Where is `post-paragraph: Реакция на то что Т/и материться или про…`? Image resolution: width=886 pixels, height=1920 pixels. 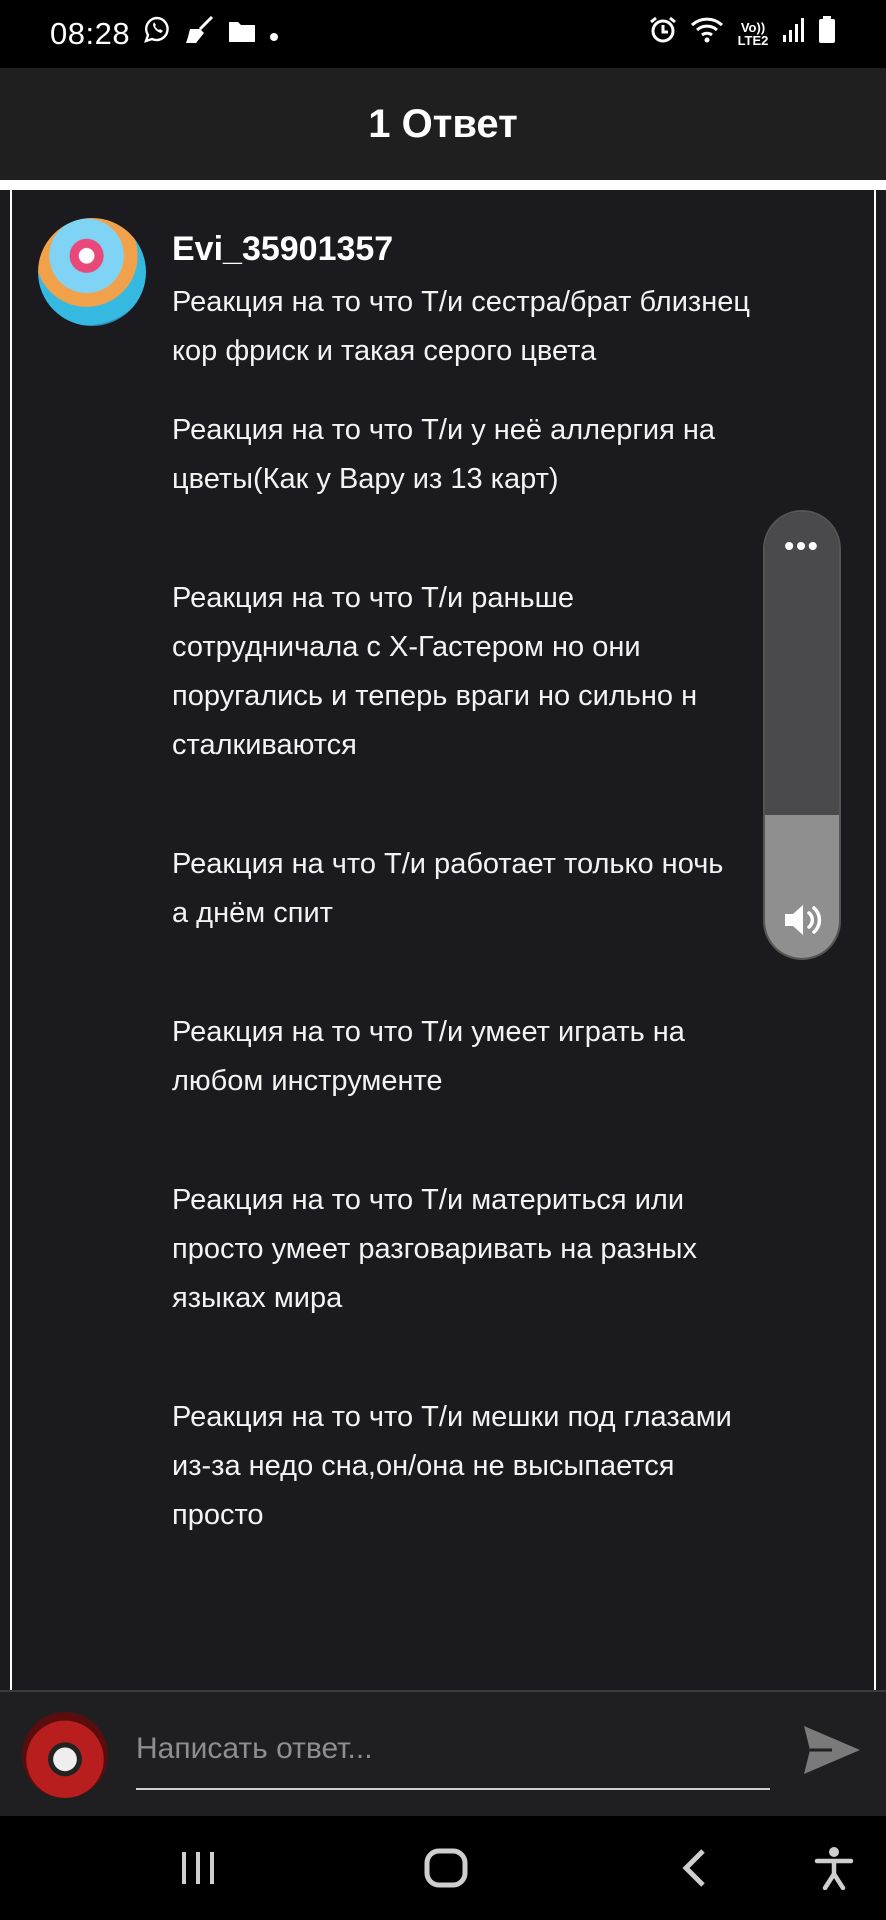 post-paragraph: Реакция на то что Т/и материться или про… is located at coordinates (434, 1249).